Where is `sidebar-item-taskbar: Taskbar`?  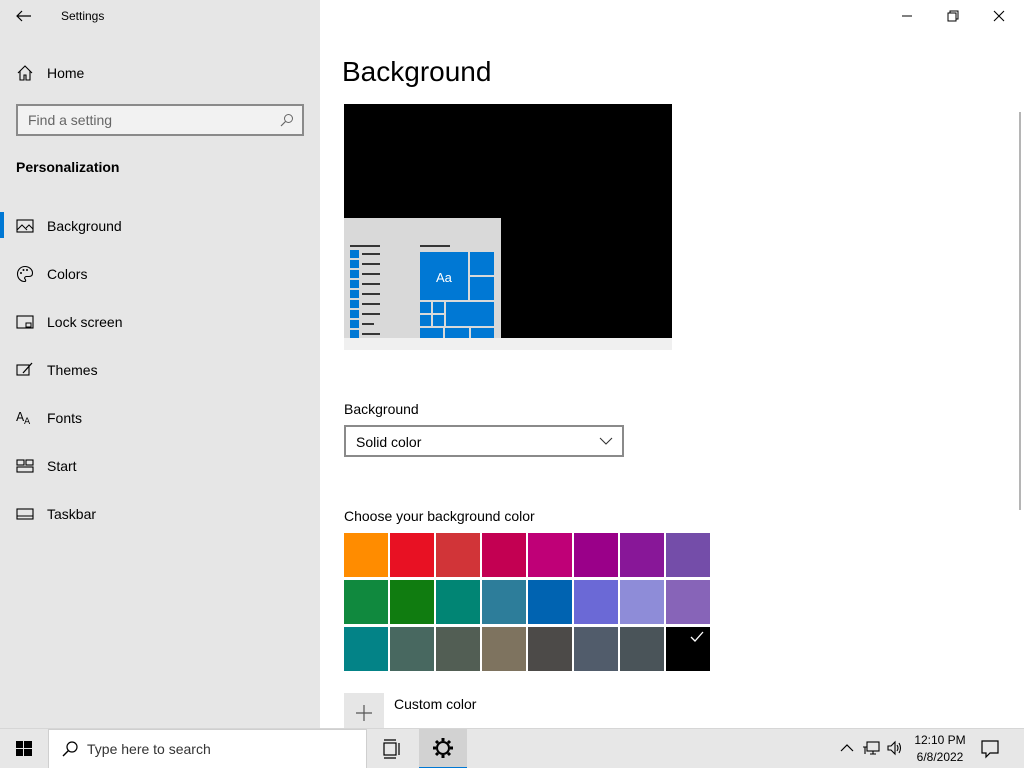 sidebar-item-taskbar: Taskbar is located at coordinates (160, 520).